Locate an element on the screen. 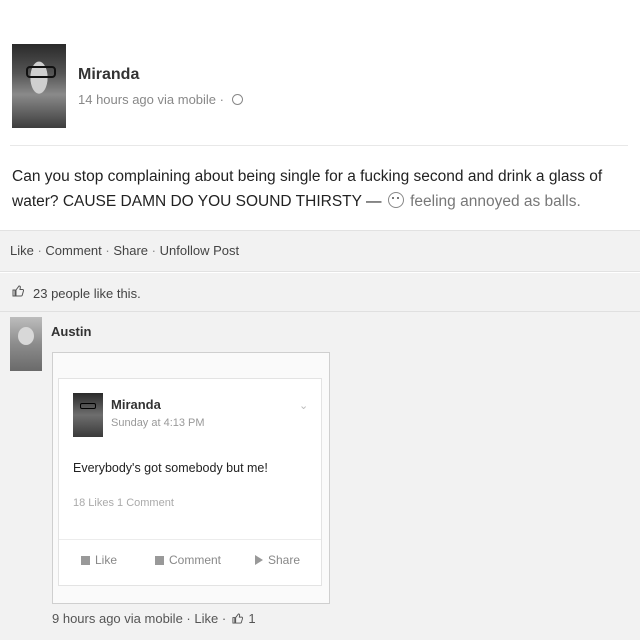 This screenshot has height=640, width=640. post-timestamp: 14 hours ago via mobile · is located at coordinates (151, 99).